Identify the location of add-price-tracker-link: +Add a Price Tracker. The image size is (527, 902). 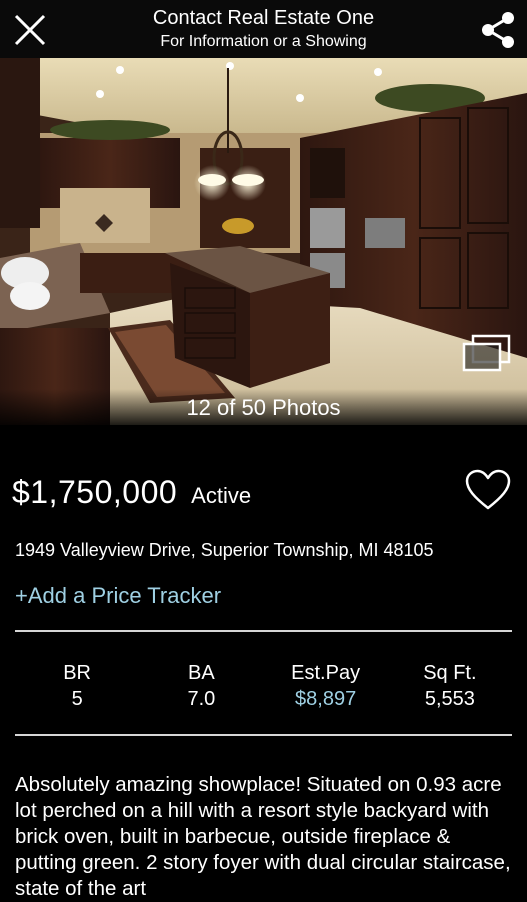
(118, 596).